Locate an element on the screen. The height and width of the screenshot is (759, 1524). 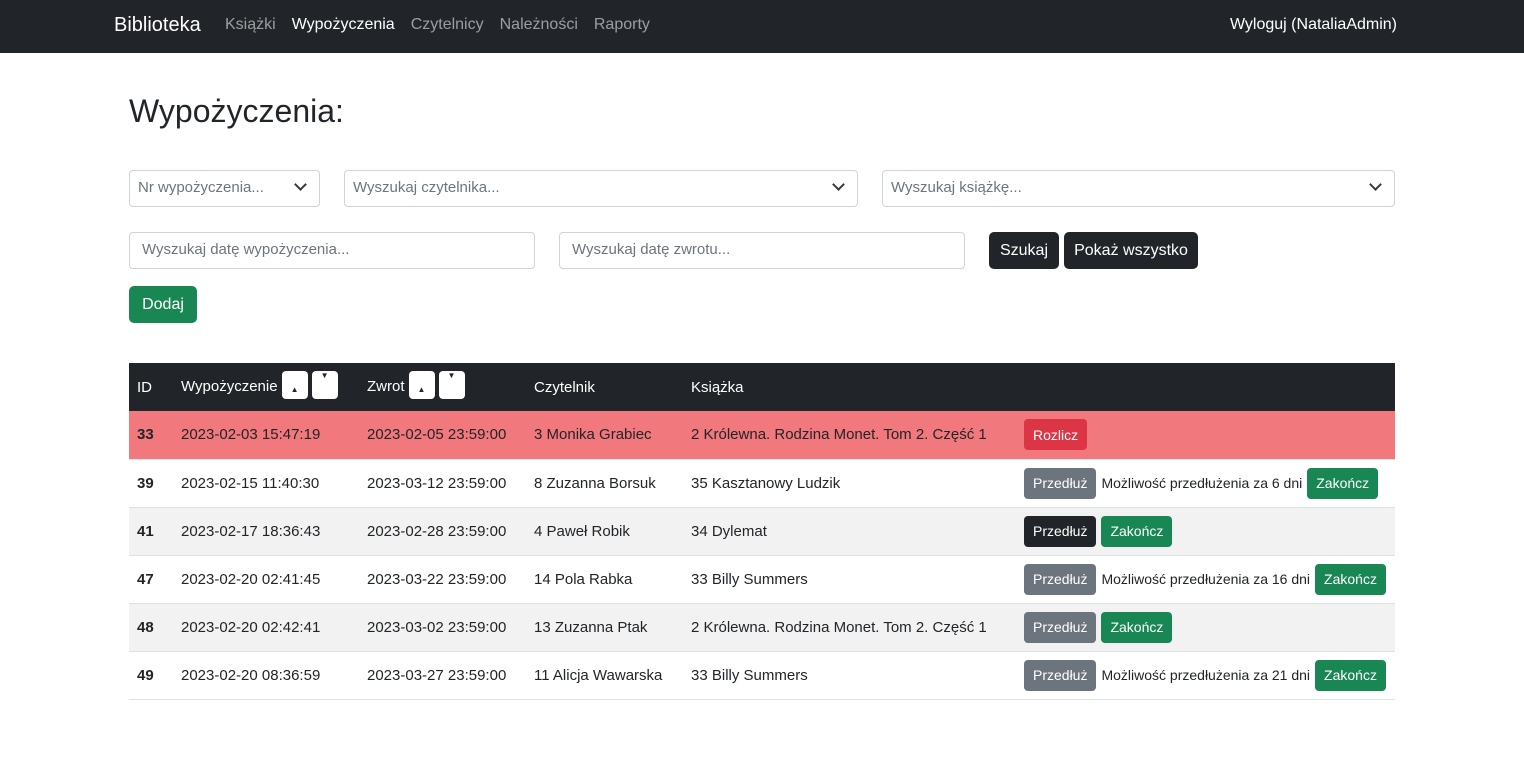
nav-link-books: Książki is located at coordinates (250, 25).